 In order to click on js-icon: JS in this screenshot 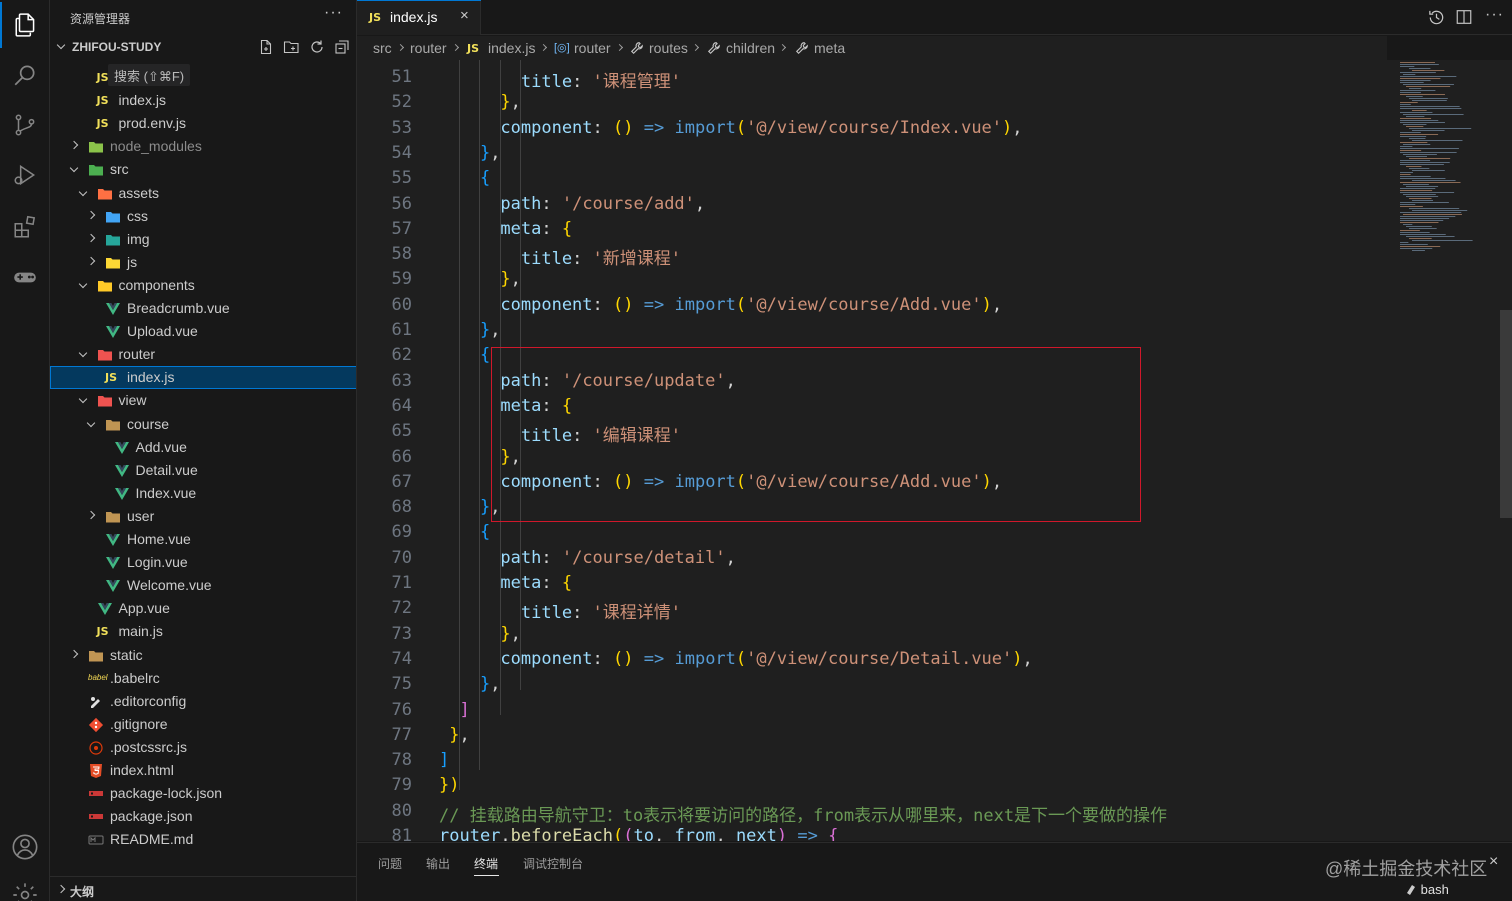, I will do `click(102, 101)`.